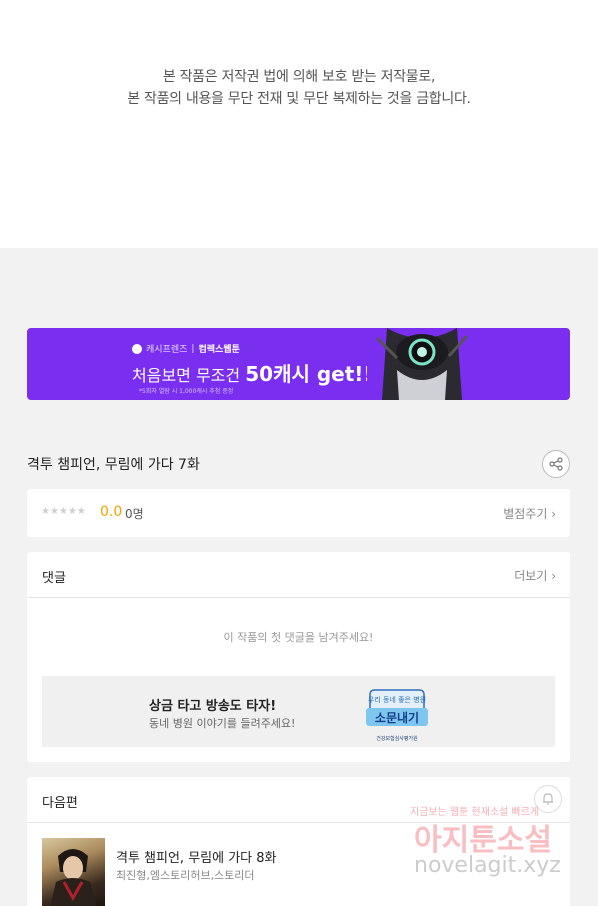 The image size is (598, 906). Describe the element at coordinates (397, 699) in the screenshot. I see `event-logo-top-text: 우리 동네 좋은 병원` at that location.